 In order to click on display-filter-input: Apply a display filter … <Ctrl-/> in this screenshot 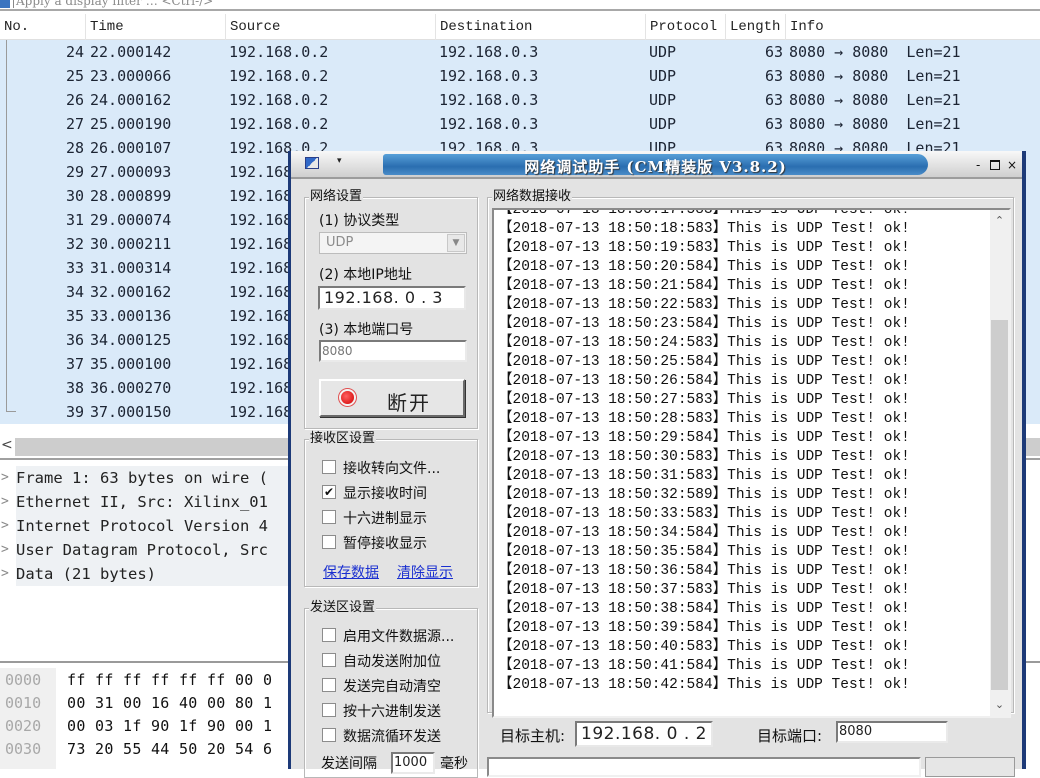, I will do `click(113, 4)`.